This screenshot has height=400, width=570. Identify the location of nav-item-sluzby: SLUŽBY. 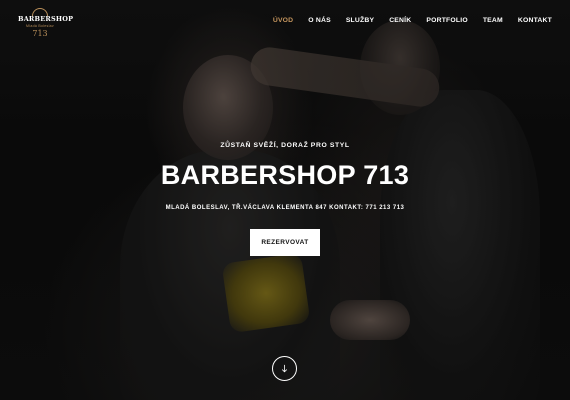
(360, 20).